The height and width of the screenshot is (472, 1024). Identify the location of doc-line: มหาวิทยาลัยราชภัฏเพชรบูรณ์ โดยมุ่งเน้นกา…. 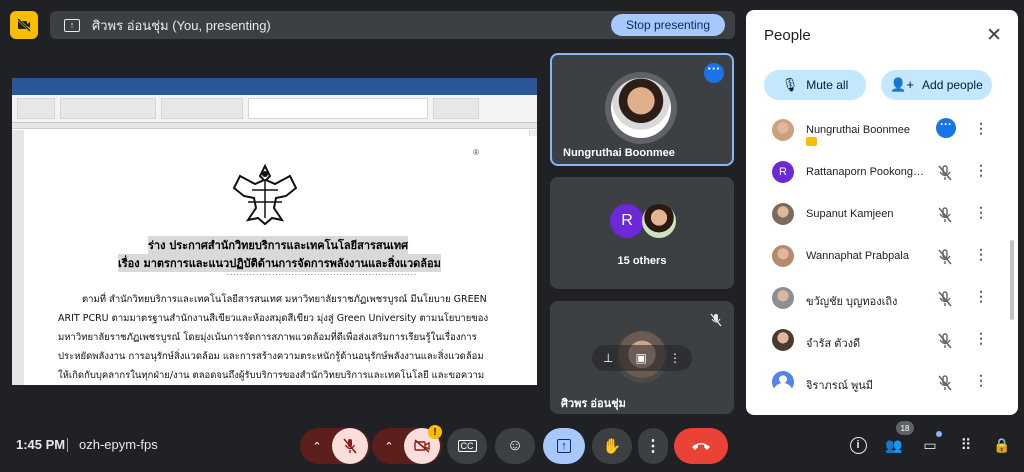
(267, 337).